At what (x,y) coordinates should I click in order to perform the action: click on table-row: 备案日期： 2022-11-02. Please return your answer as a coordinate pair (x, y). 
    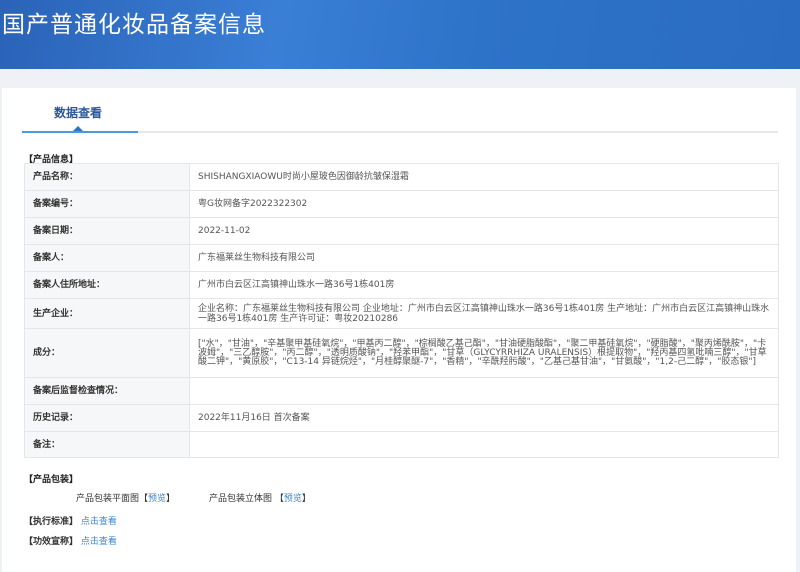
    Looking at the image, I should click on (401, 231).